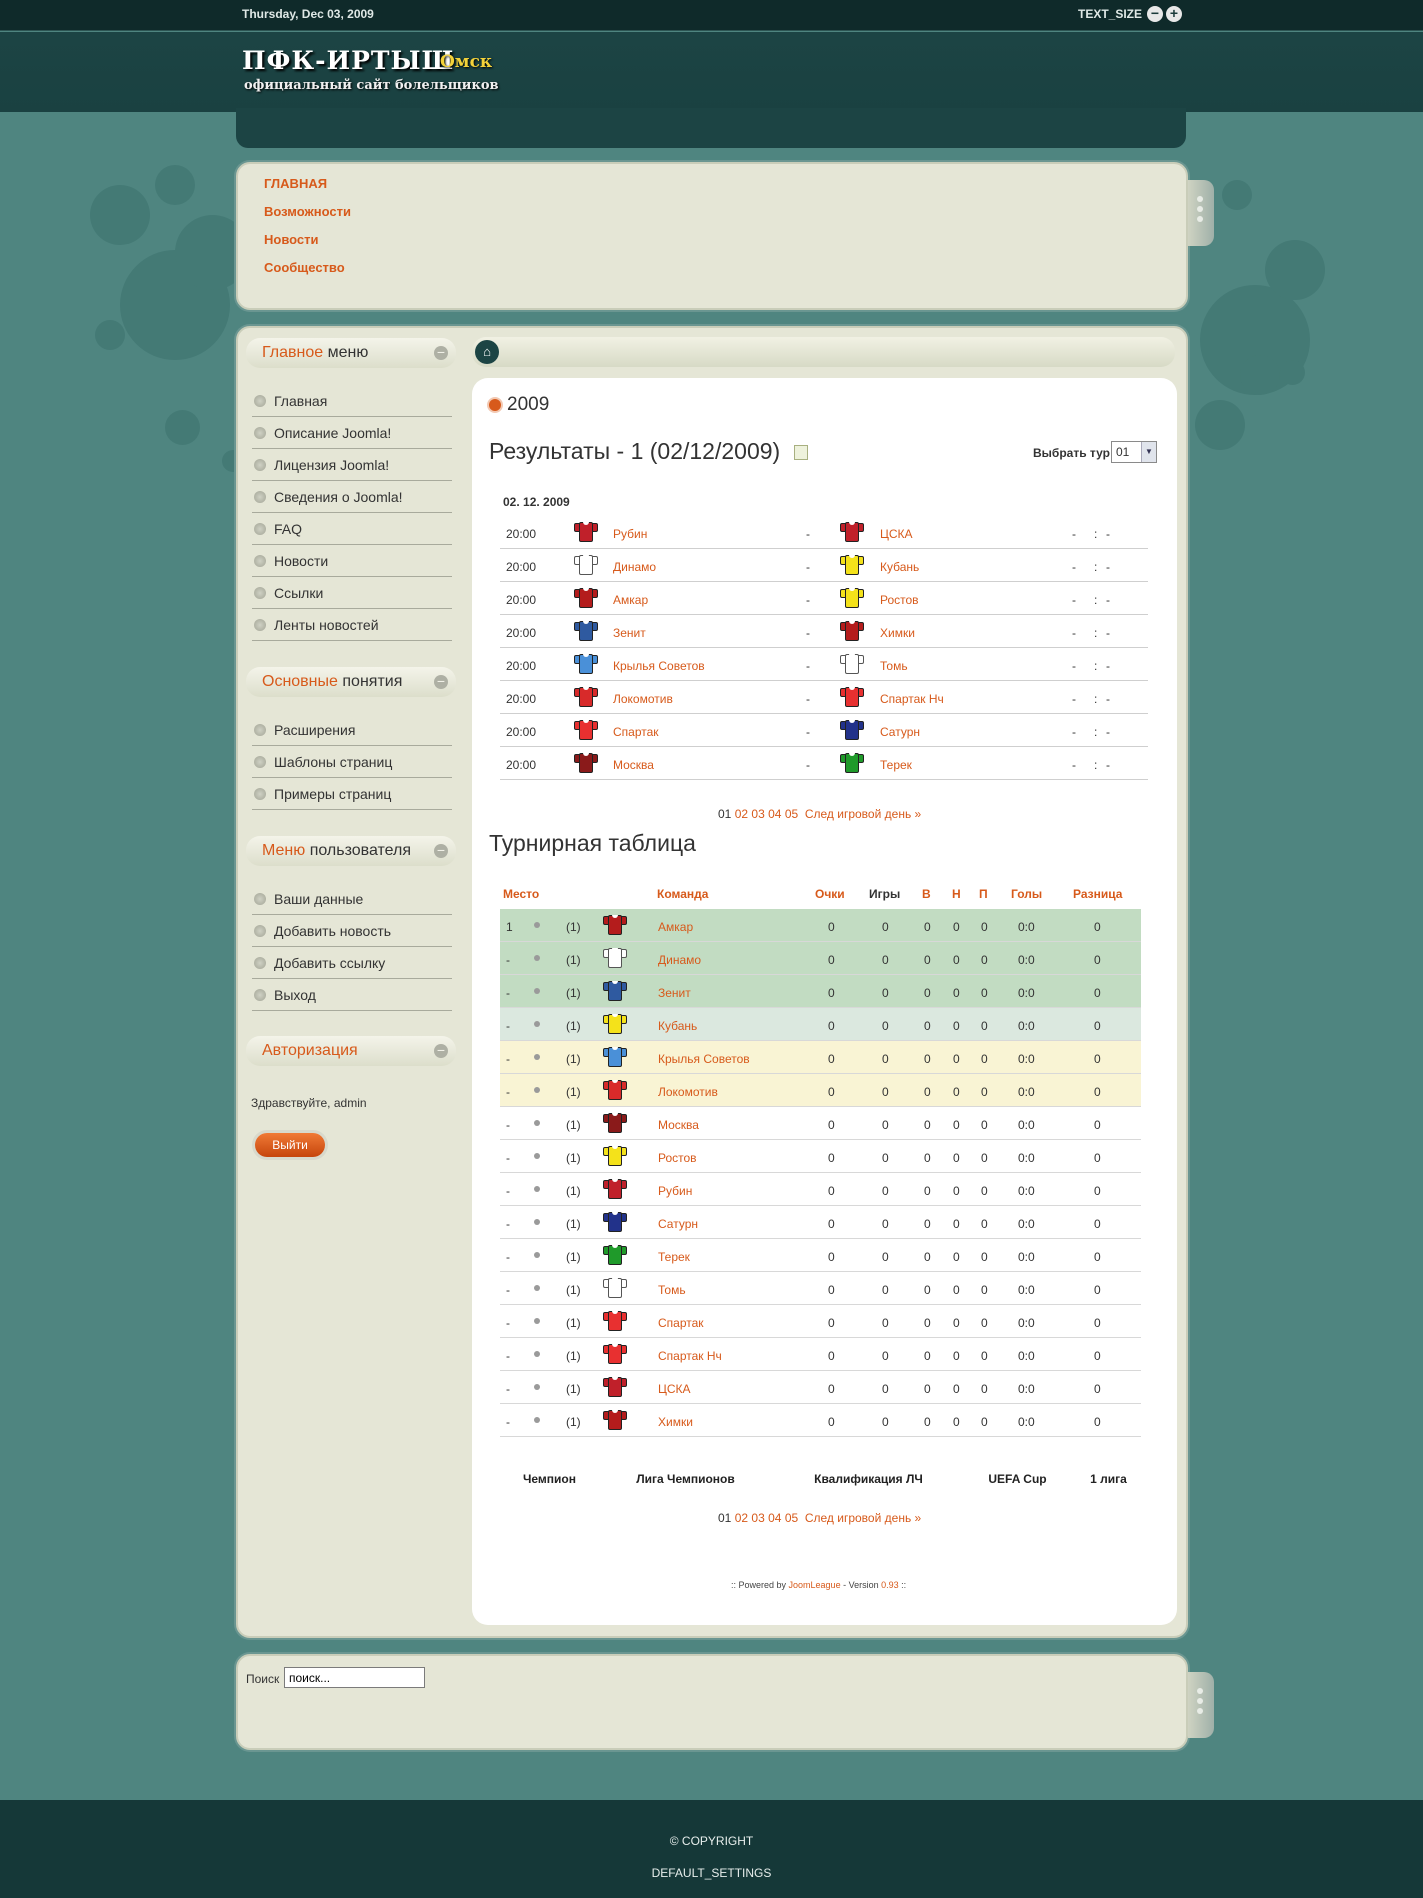  Describe the element at coordinates (983, 894) in the screenshot. I see `header-losses: П` at that location.